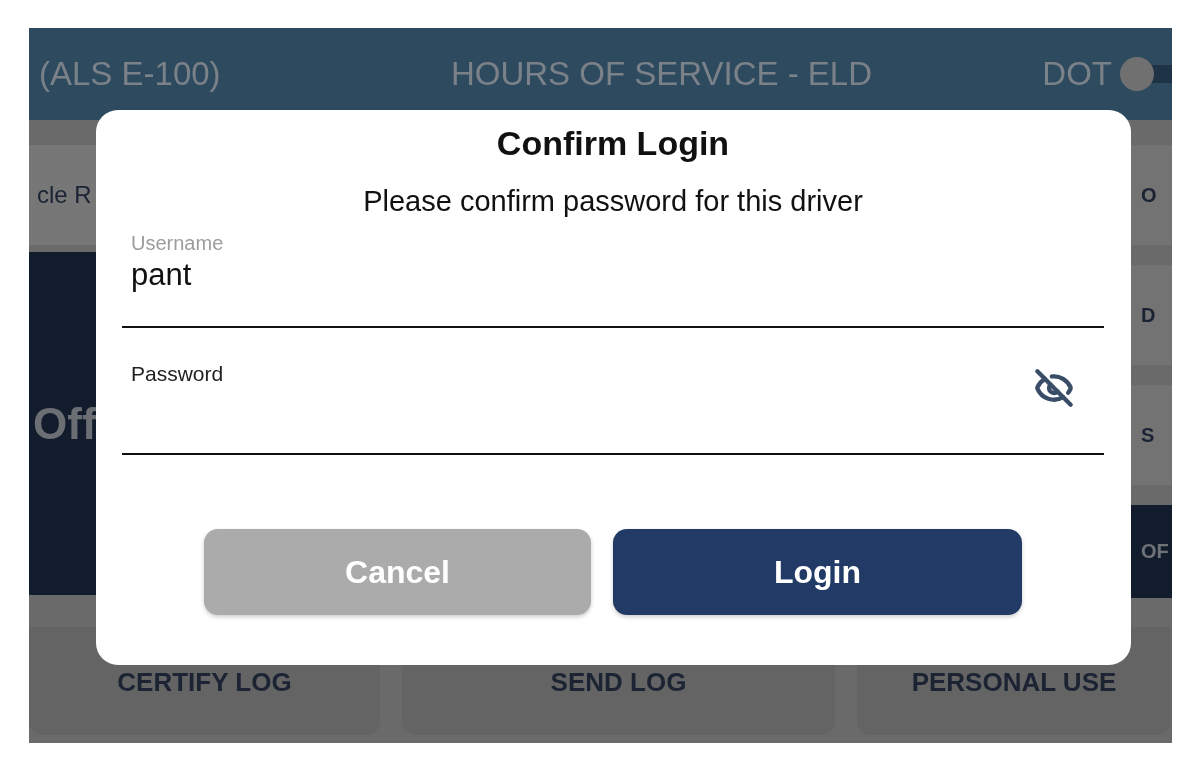 The width and height of the screenshot is (1185, 757). I want to click on header-title: HOURS OF SERVICE - ELD, so click(661, 74).